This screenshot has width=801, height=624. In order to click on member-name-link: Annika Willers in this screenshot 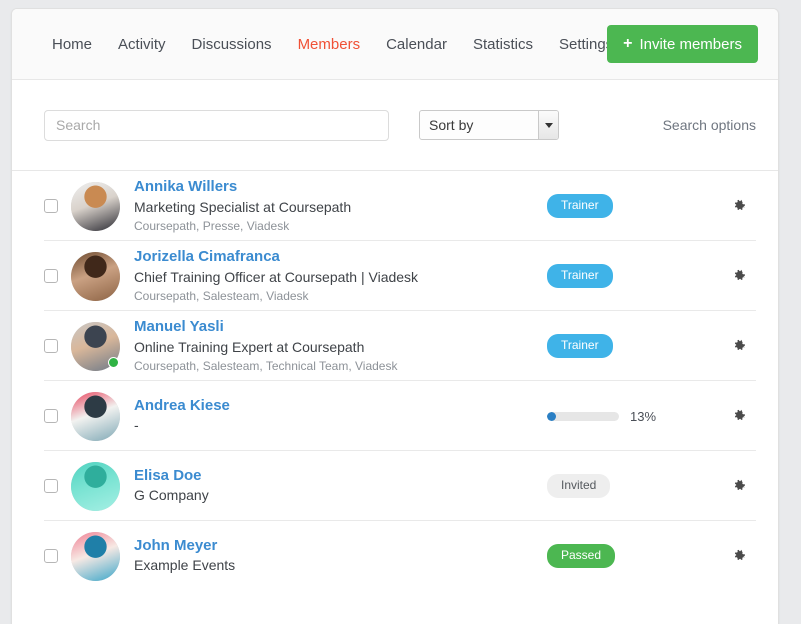, I will do `click(185, 187)`.